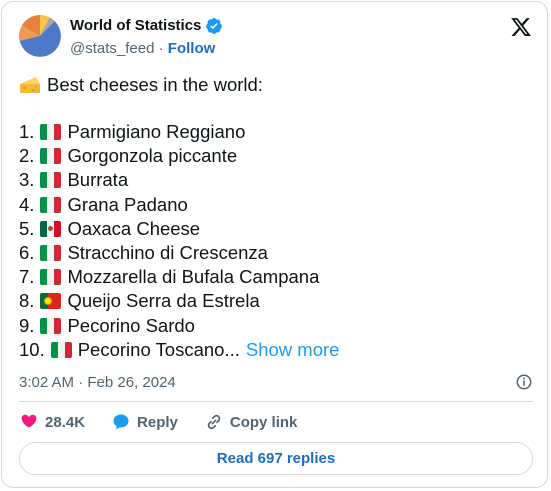 The width and height of the screenshot is (551, 491). Describe the element at coordinates (27, 228) in the screenshot. I see `list-item-number: 5.` at that location.